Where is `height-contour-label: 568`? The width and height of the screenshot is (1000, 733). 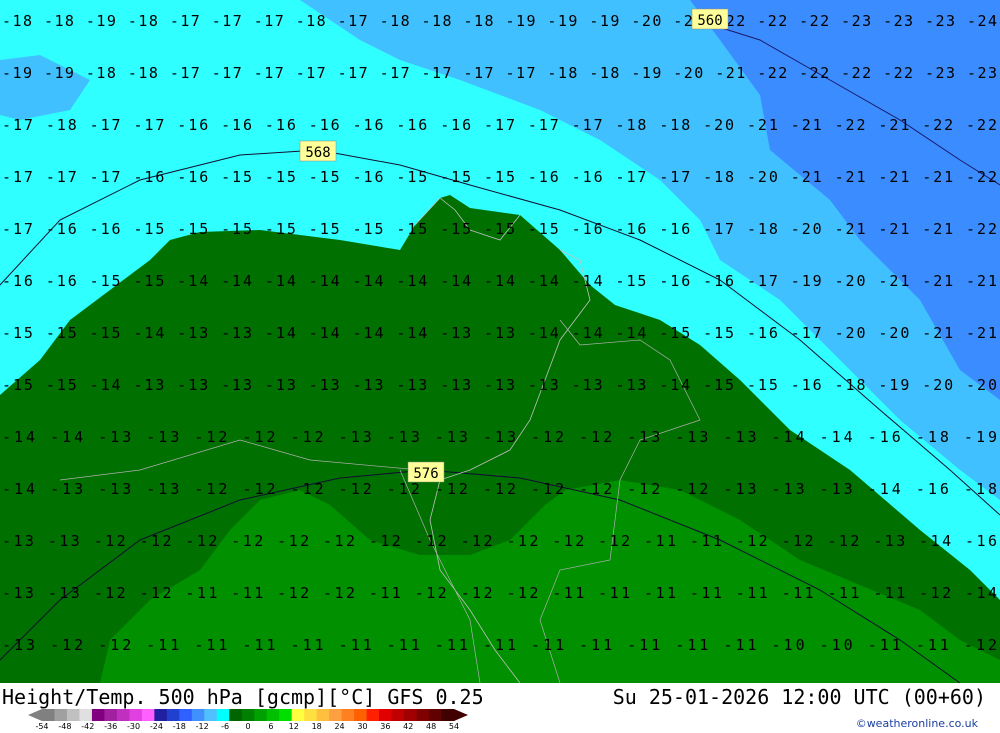
height-contour-label: 568 is located at coordinates (318, 151).